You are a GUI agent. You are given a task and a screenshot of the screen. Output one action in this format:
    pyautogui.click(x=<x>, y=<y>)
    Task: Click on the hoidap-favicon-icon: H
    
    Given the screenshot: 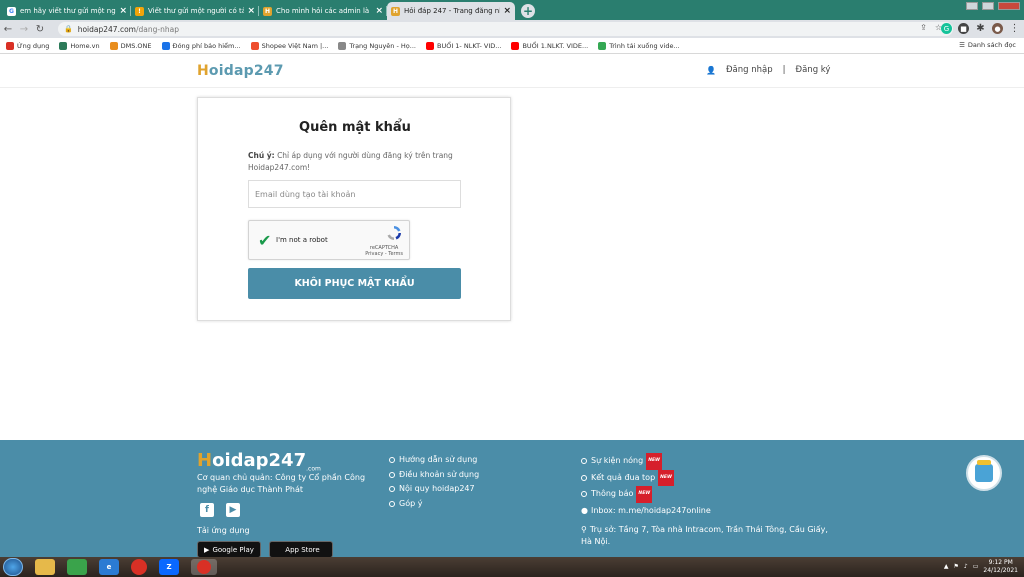 What is the action you would take?
    pyautogui.click(x=267, y=11)
    